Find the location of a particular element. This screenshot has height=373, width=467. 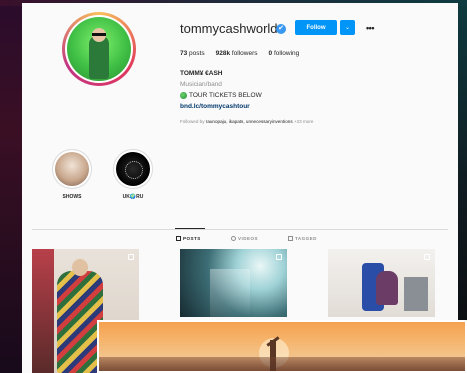

video-icon is located at coordinates (233, 238).